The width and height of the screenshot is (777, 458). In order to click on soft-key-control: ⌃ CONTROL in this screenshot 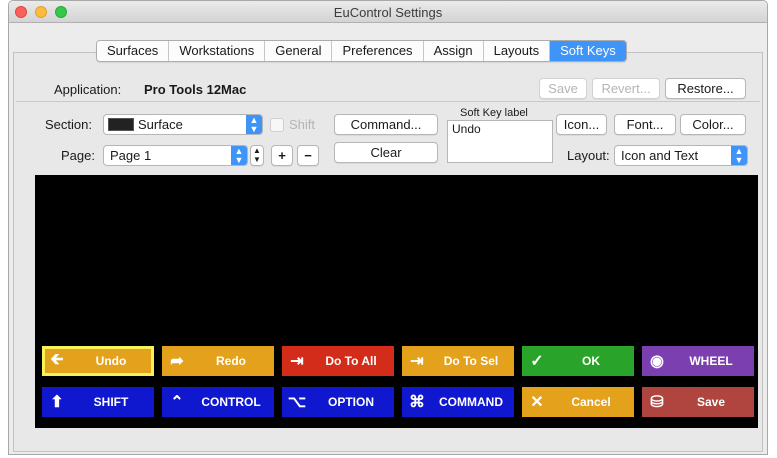, I will do `click(218, 402)`.